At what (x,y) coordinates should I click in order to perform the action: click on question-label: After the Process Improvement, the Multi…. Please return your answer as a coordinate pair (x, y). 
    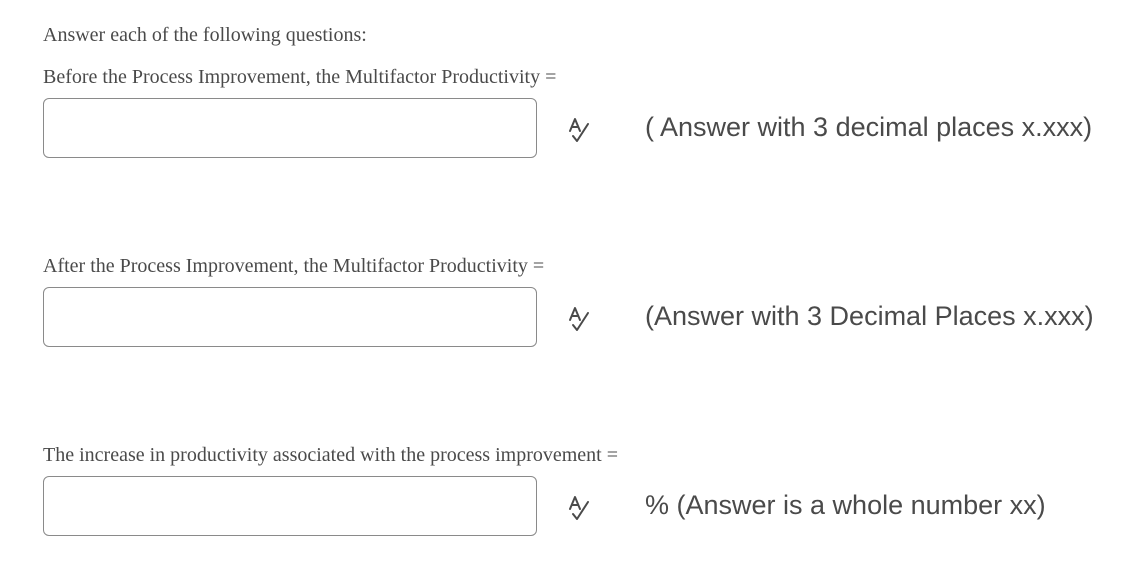
    Looking at the image, I should click on (294, 266).